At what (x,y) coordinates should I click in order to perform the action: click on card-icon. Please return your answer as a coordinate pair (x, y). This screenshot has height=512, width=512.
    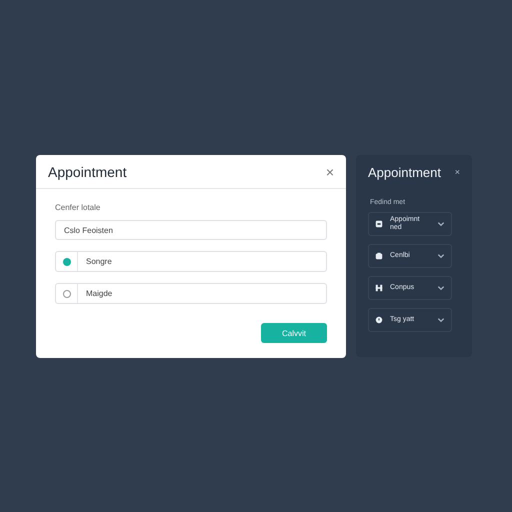
    Looking at the image, I should click on (379, 224).